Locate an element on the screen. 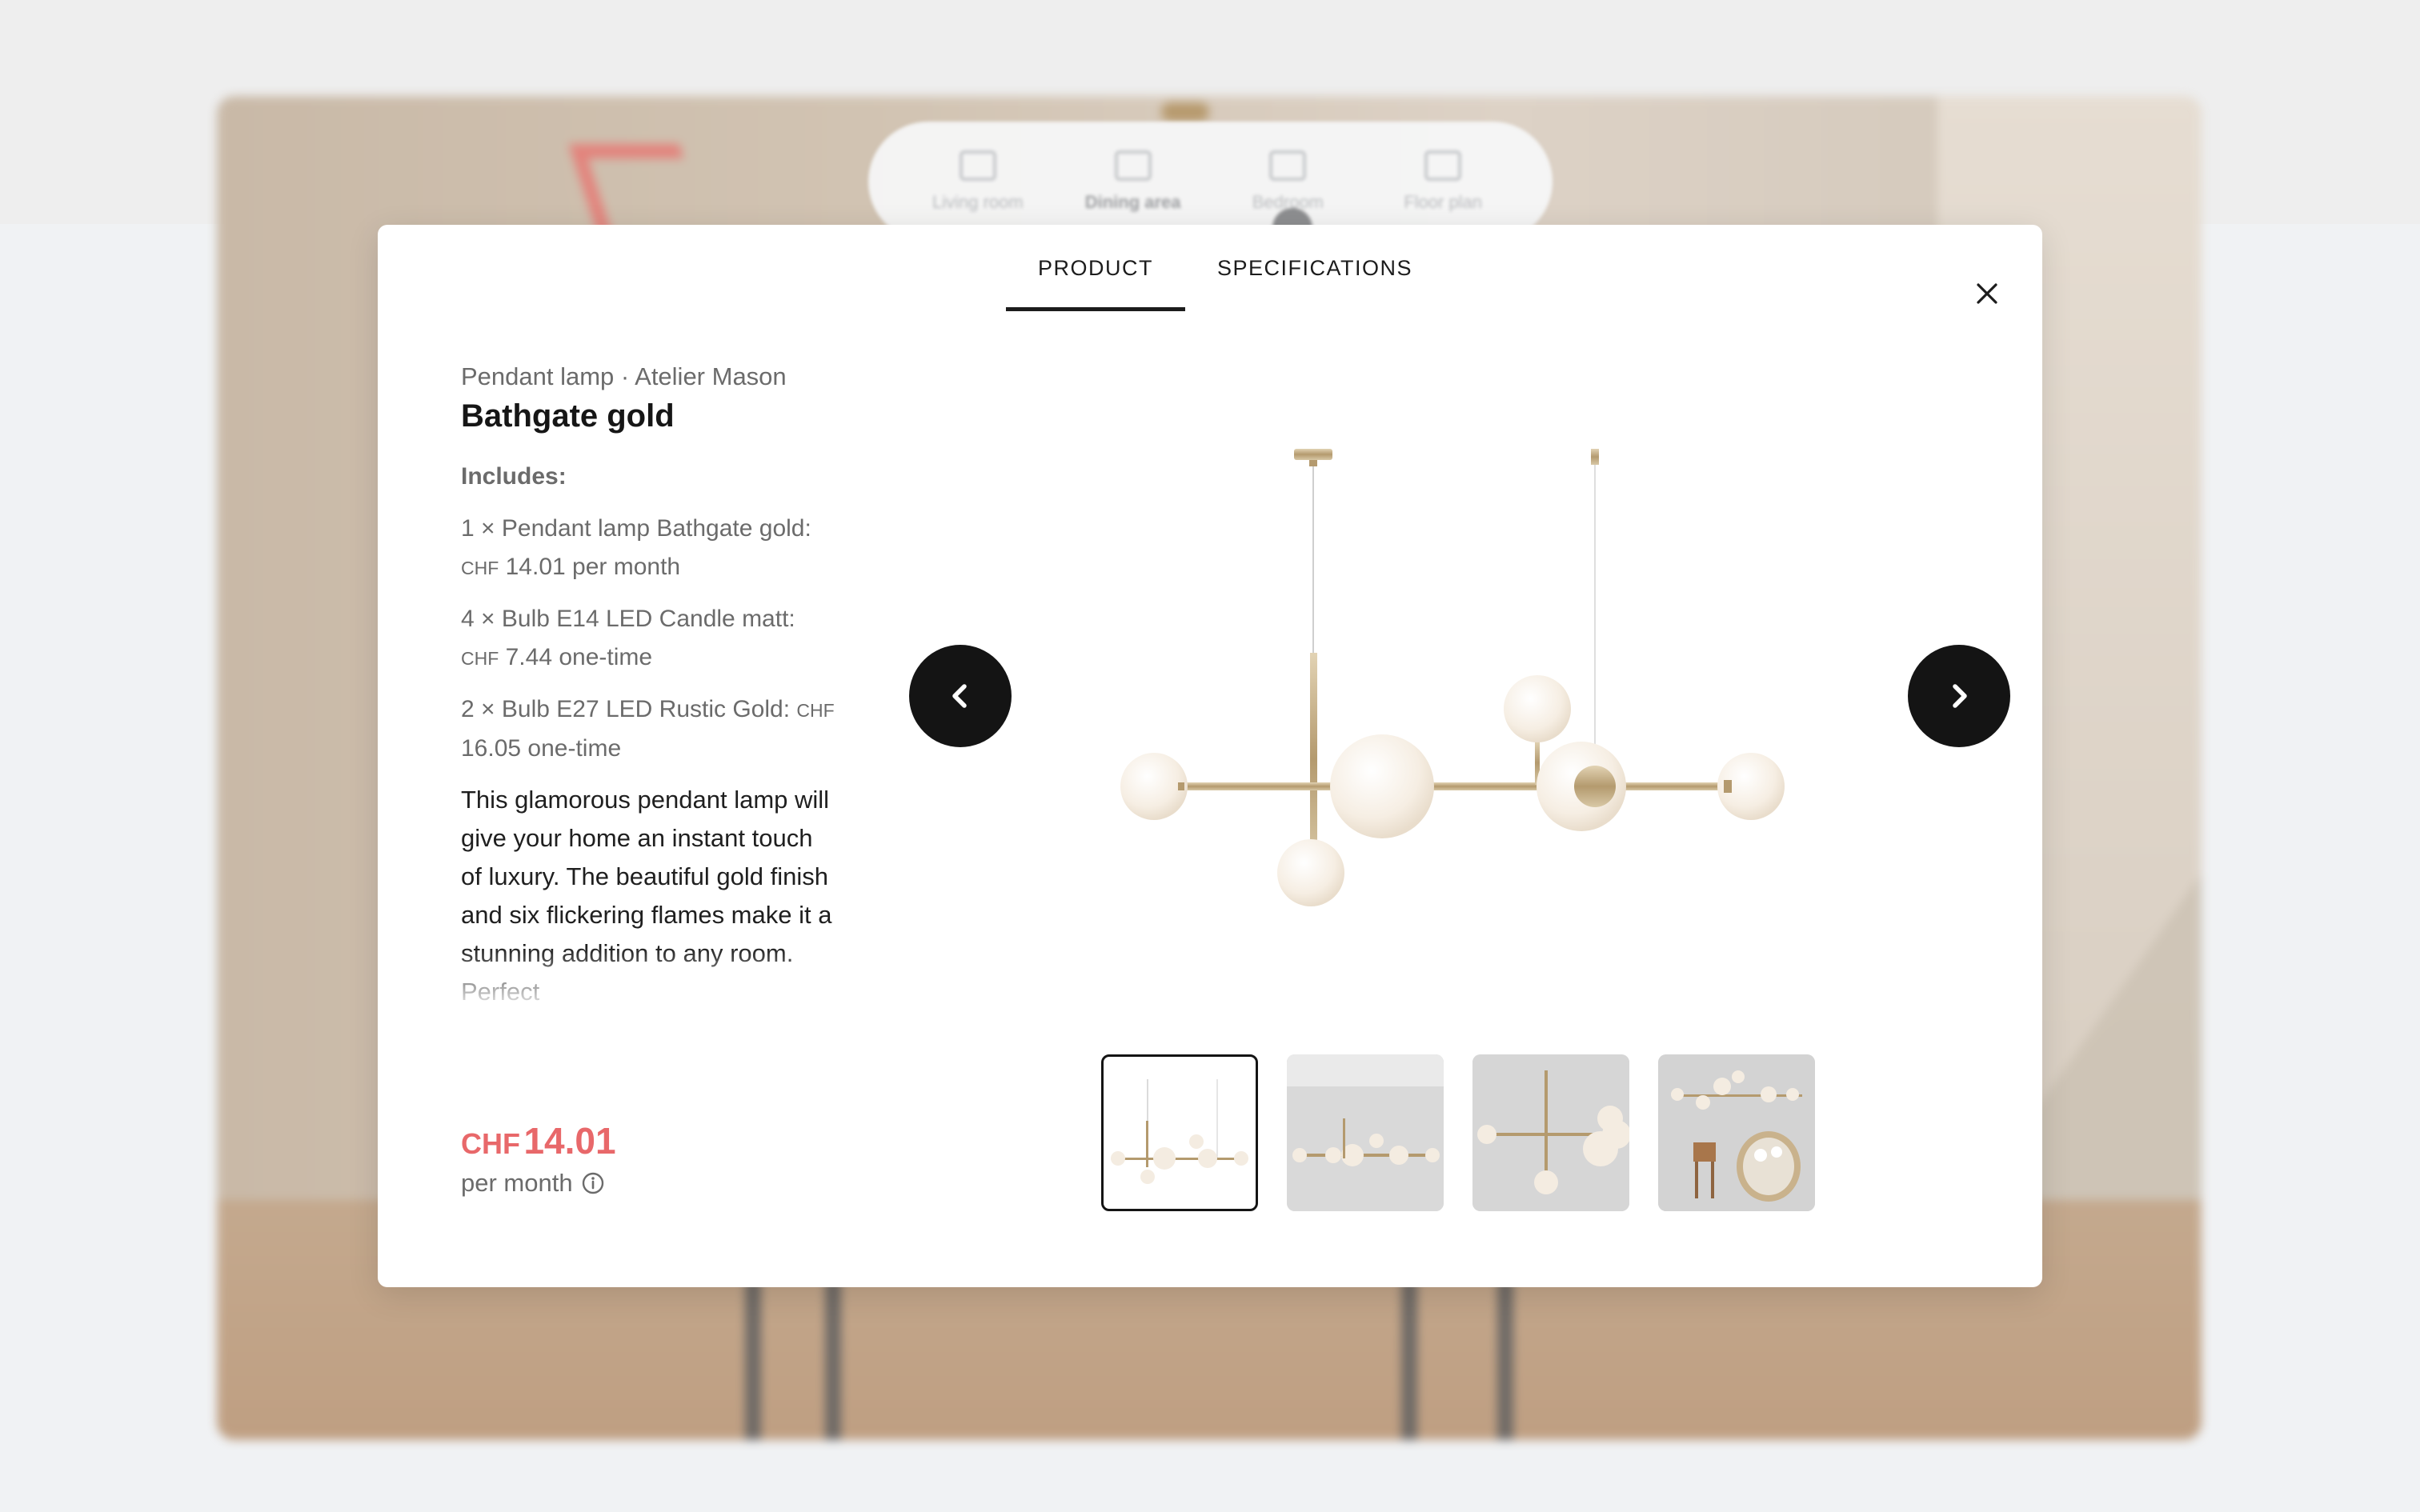  price-period: per month is located at coordinates (533, 1183).